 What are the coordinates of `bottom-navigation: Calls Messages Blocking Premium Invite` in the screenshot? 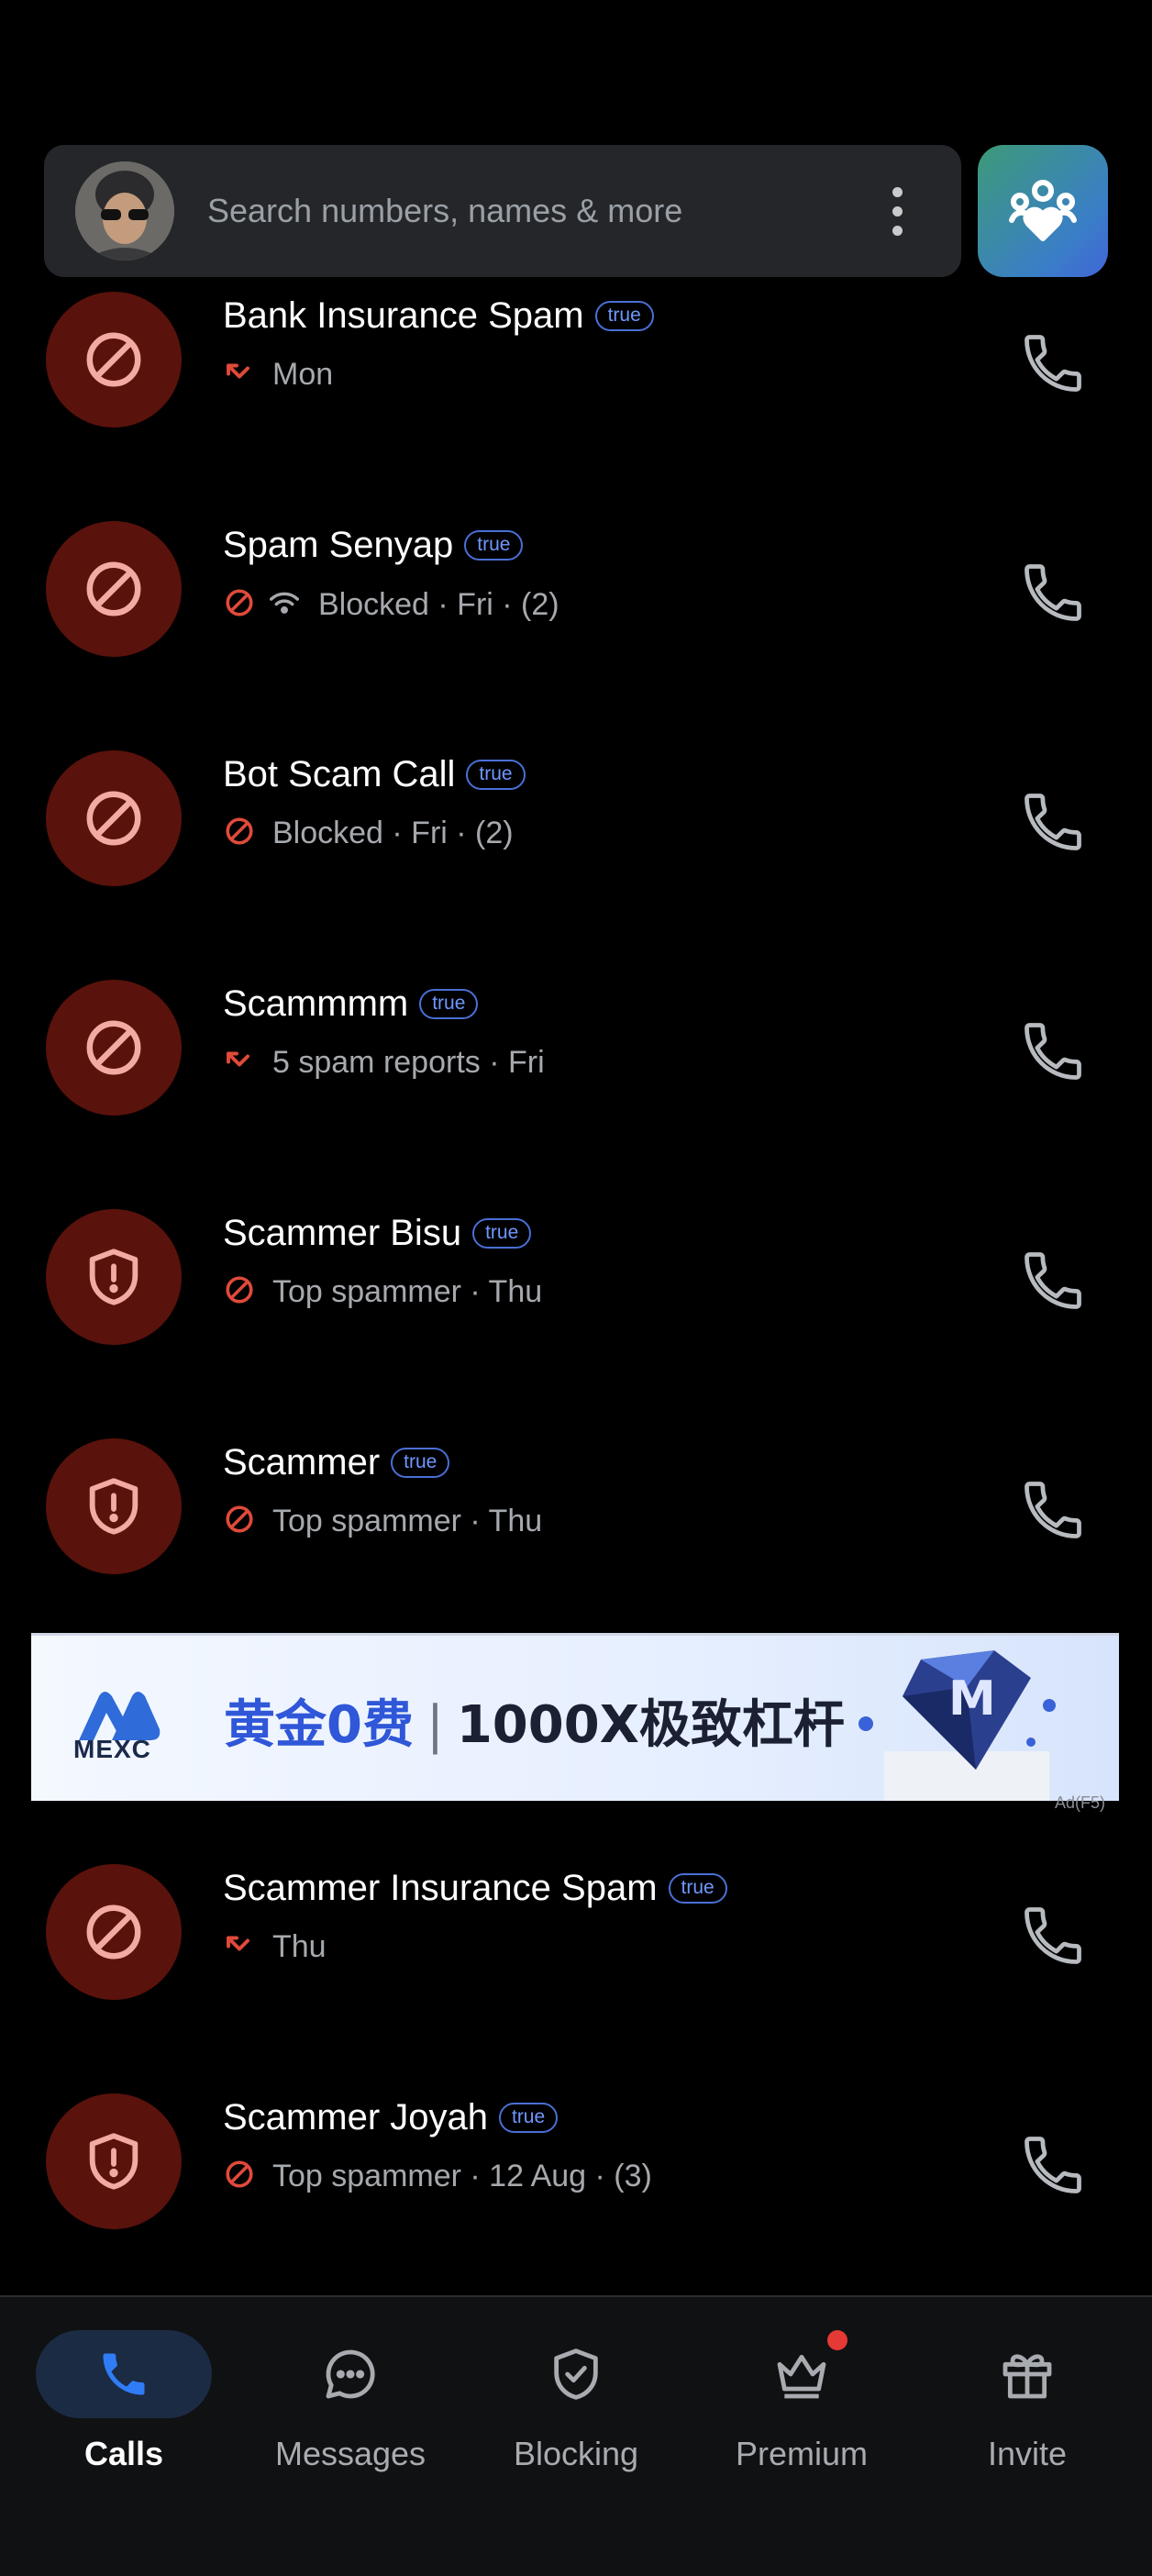 It's located at (576, 2435).